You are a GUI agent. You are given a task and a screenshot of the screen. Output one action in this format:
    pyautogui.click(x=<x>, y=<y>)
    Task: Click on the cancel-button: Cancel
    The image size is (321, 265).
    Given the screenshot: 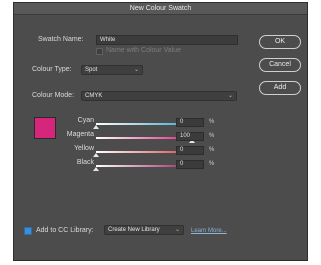 What is the action you would take?
    pyautogui.click(x=280, y=65)
    